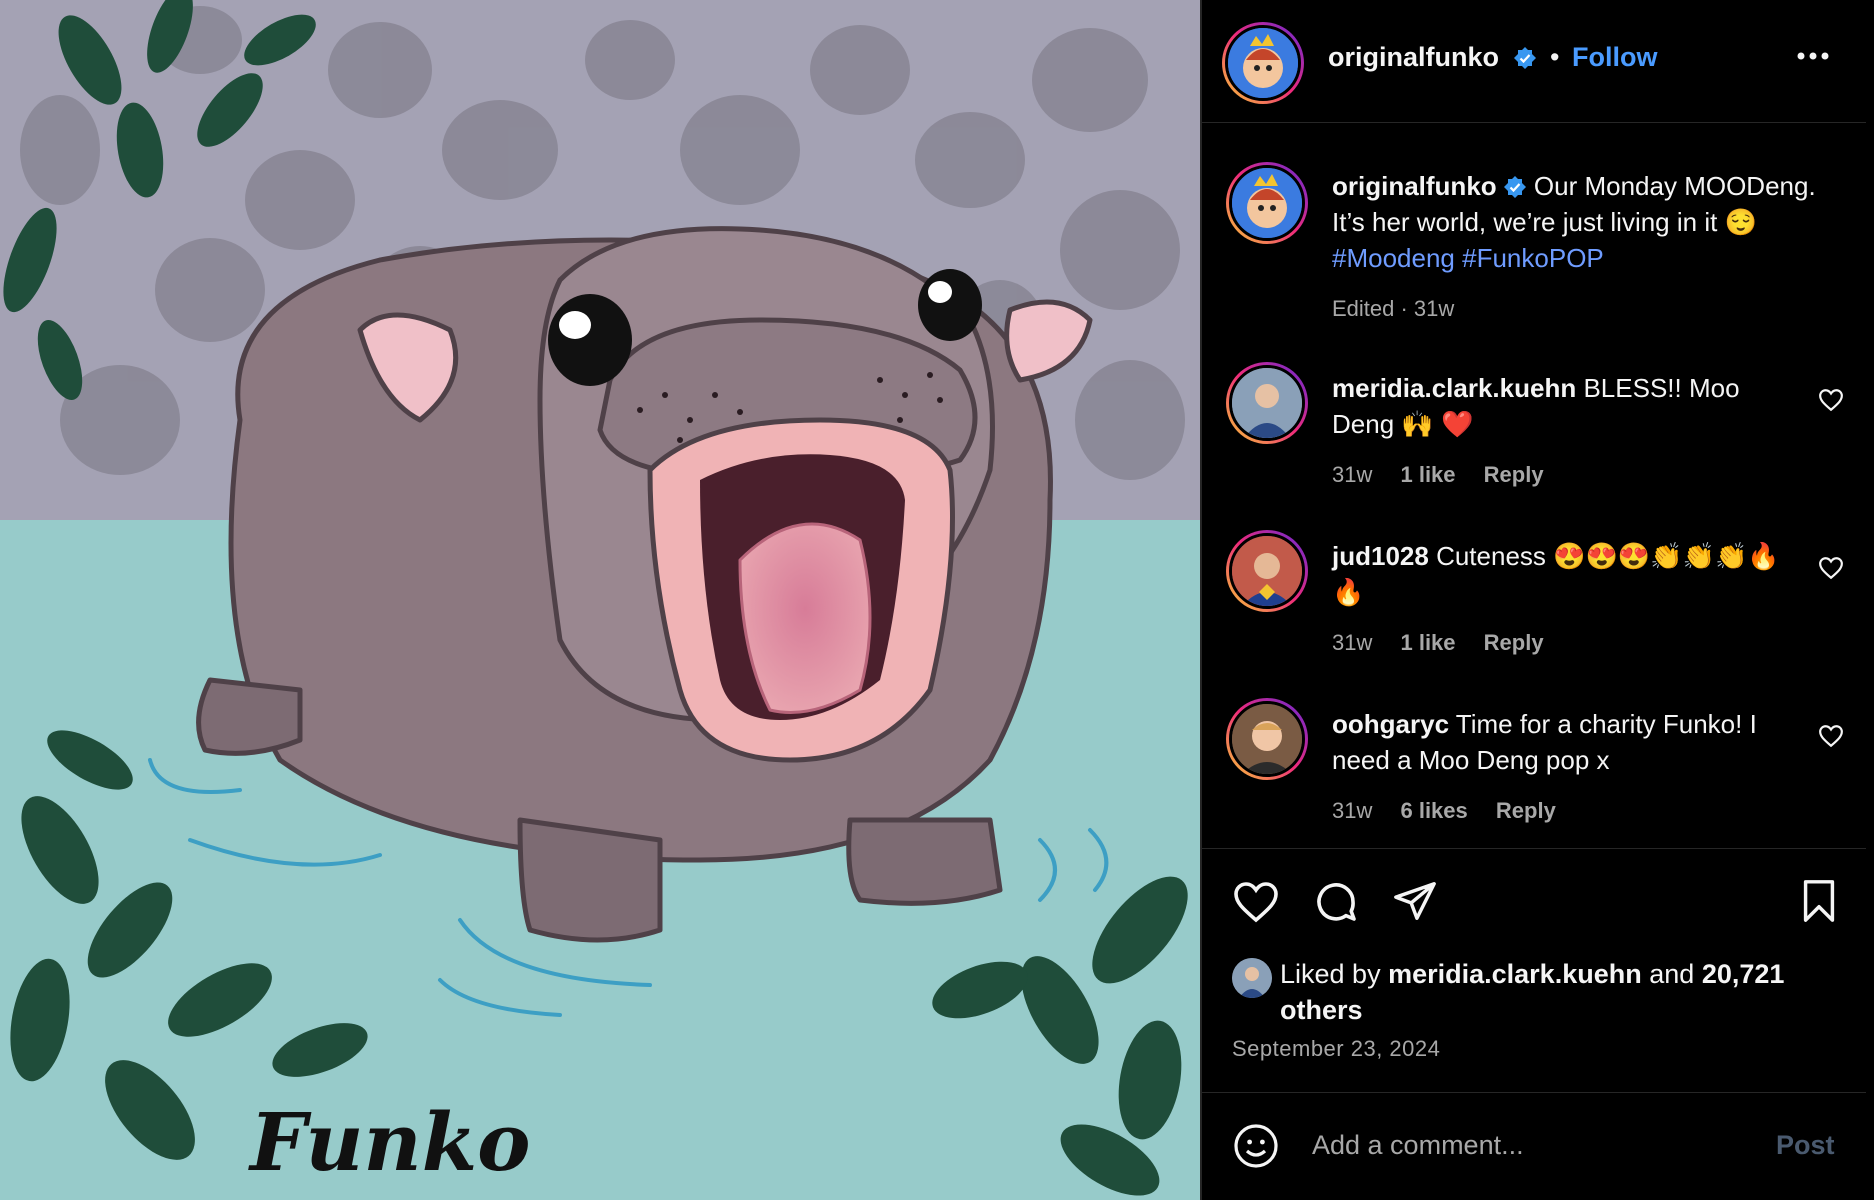 The image size is (1874, 1200). Describe the element at coordinates (1533, 122) in the screenshot. I see `header-divider` at that location.